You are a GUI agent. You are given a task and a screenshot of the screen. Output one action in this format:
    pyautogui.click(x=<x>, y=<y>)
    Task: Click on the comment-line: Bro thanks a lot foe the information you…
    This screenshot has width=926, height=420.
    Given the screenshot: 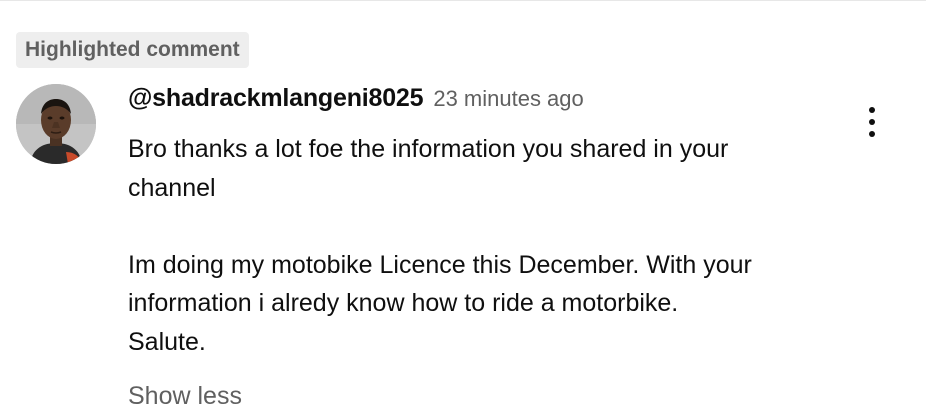 What is the action you would take?
    pyautogui.click(x=428, y=149)
    